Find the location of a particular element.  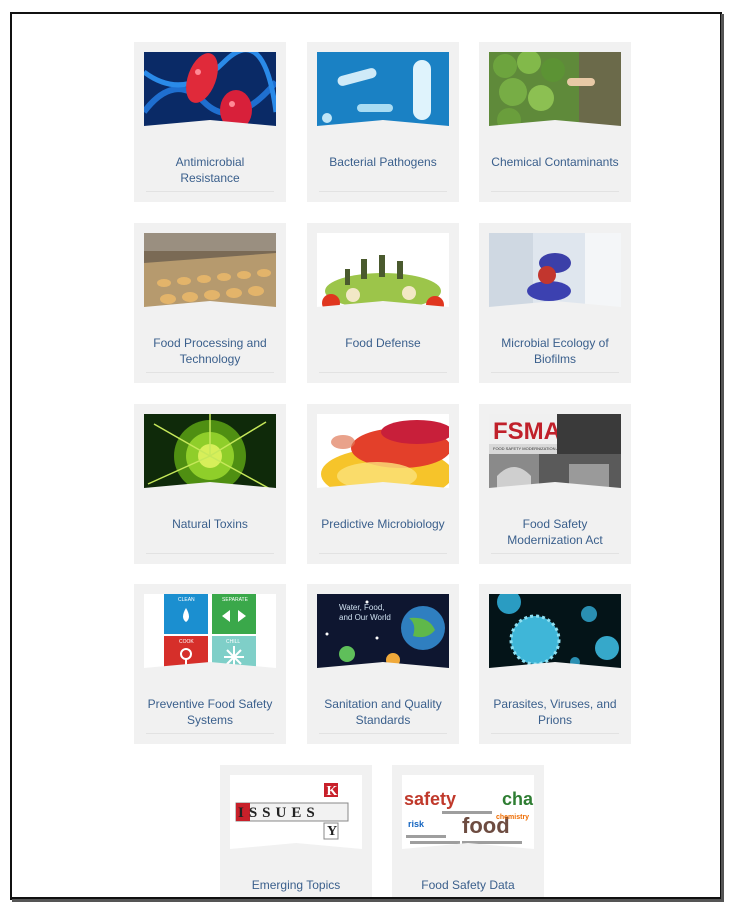

card-label: Emerging Topics is located at coordinates (296, 885).